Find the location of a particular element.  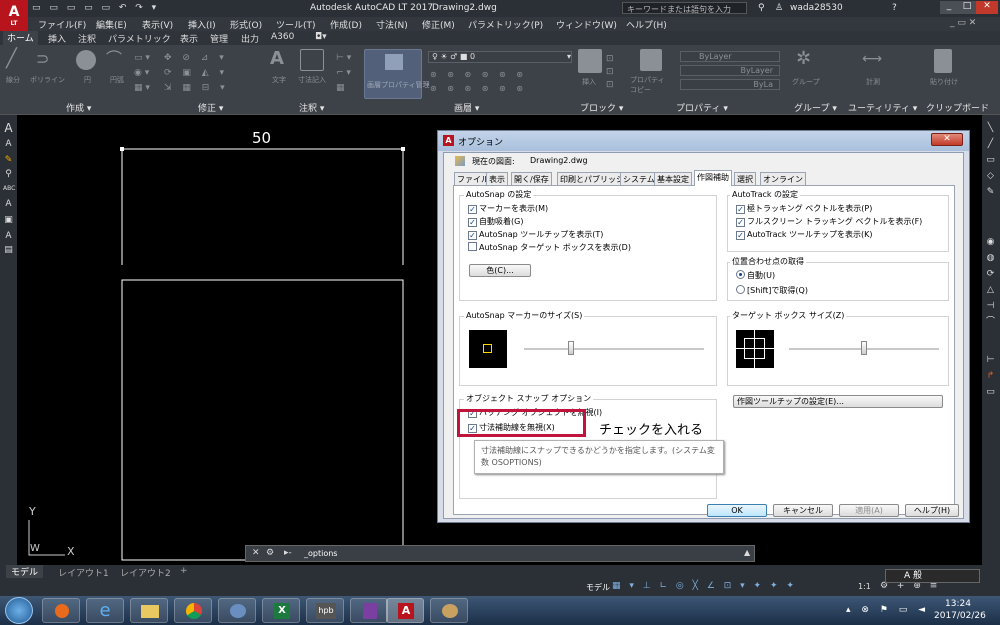

marker-size-slider is located at coordinates (614, 349).